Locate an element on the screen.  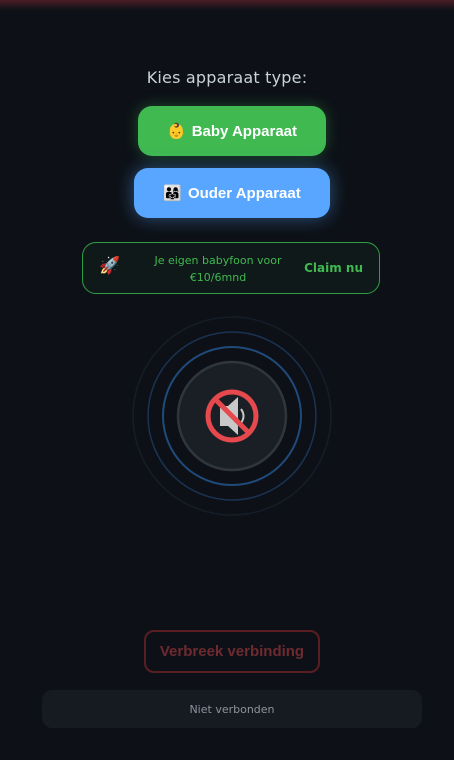
baby-device-button: 👶 Baby Apparaat is located at coordinates (232, 131).